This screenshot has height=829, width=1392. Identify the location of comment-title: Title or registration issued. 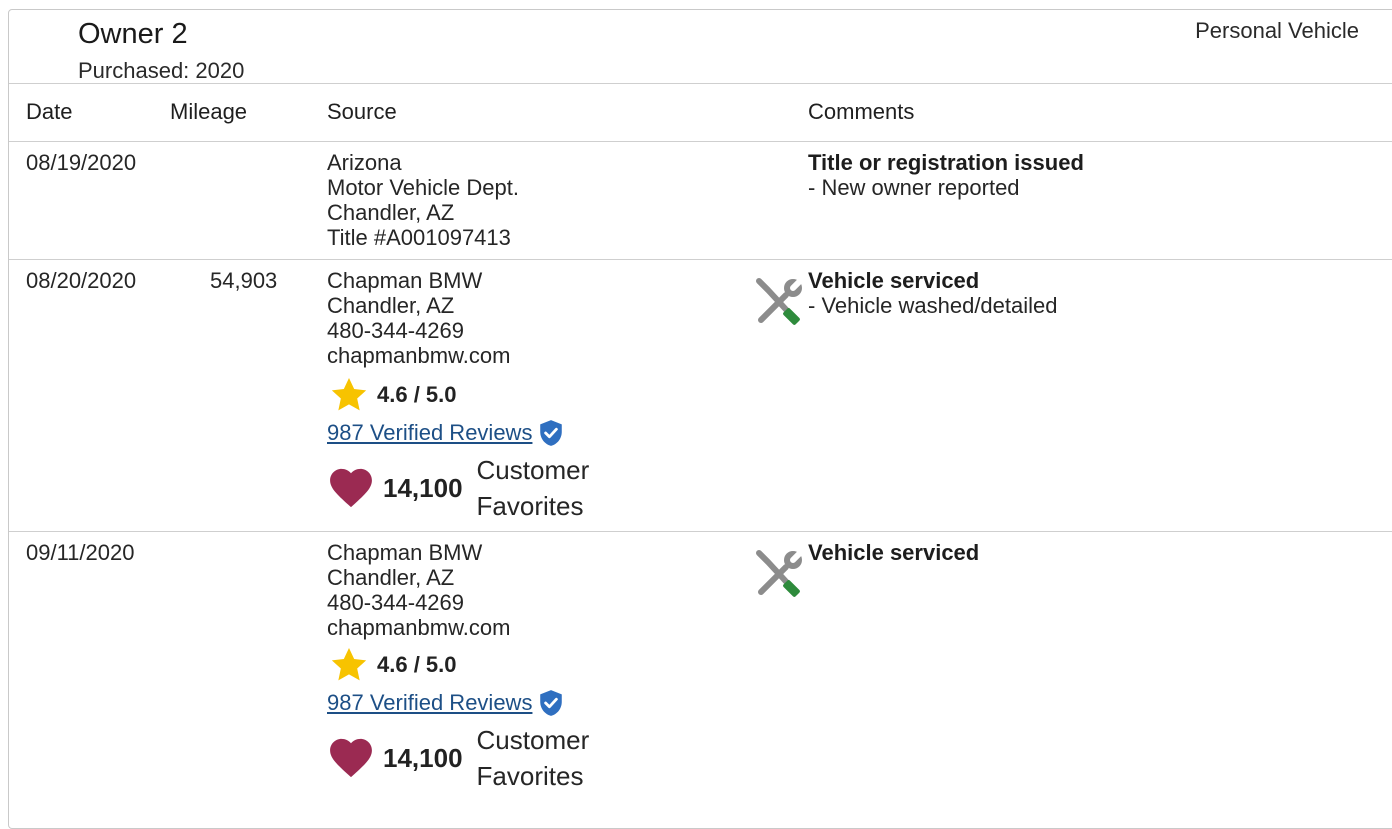
(946, 162).